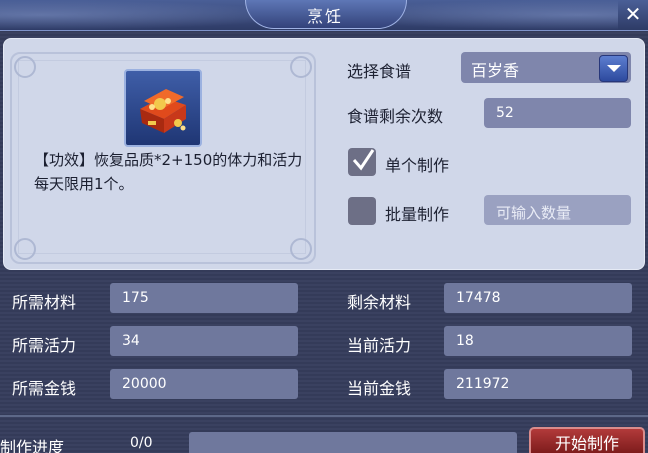 Image resolution: width=648 pixels, height=453 pixels. Describe the element at coordinates (379, 388) in the screenshot. I see `current-money-label: 当前金钱` at that location.